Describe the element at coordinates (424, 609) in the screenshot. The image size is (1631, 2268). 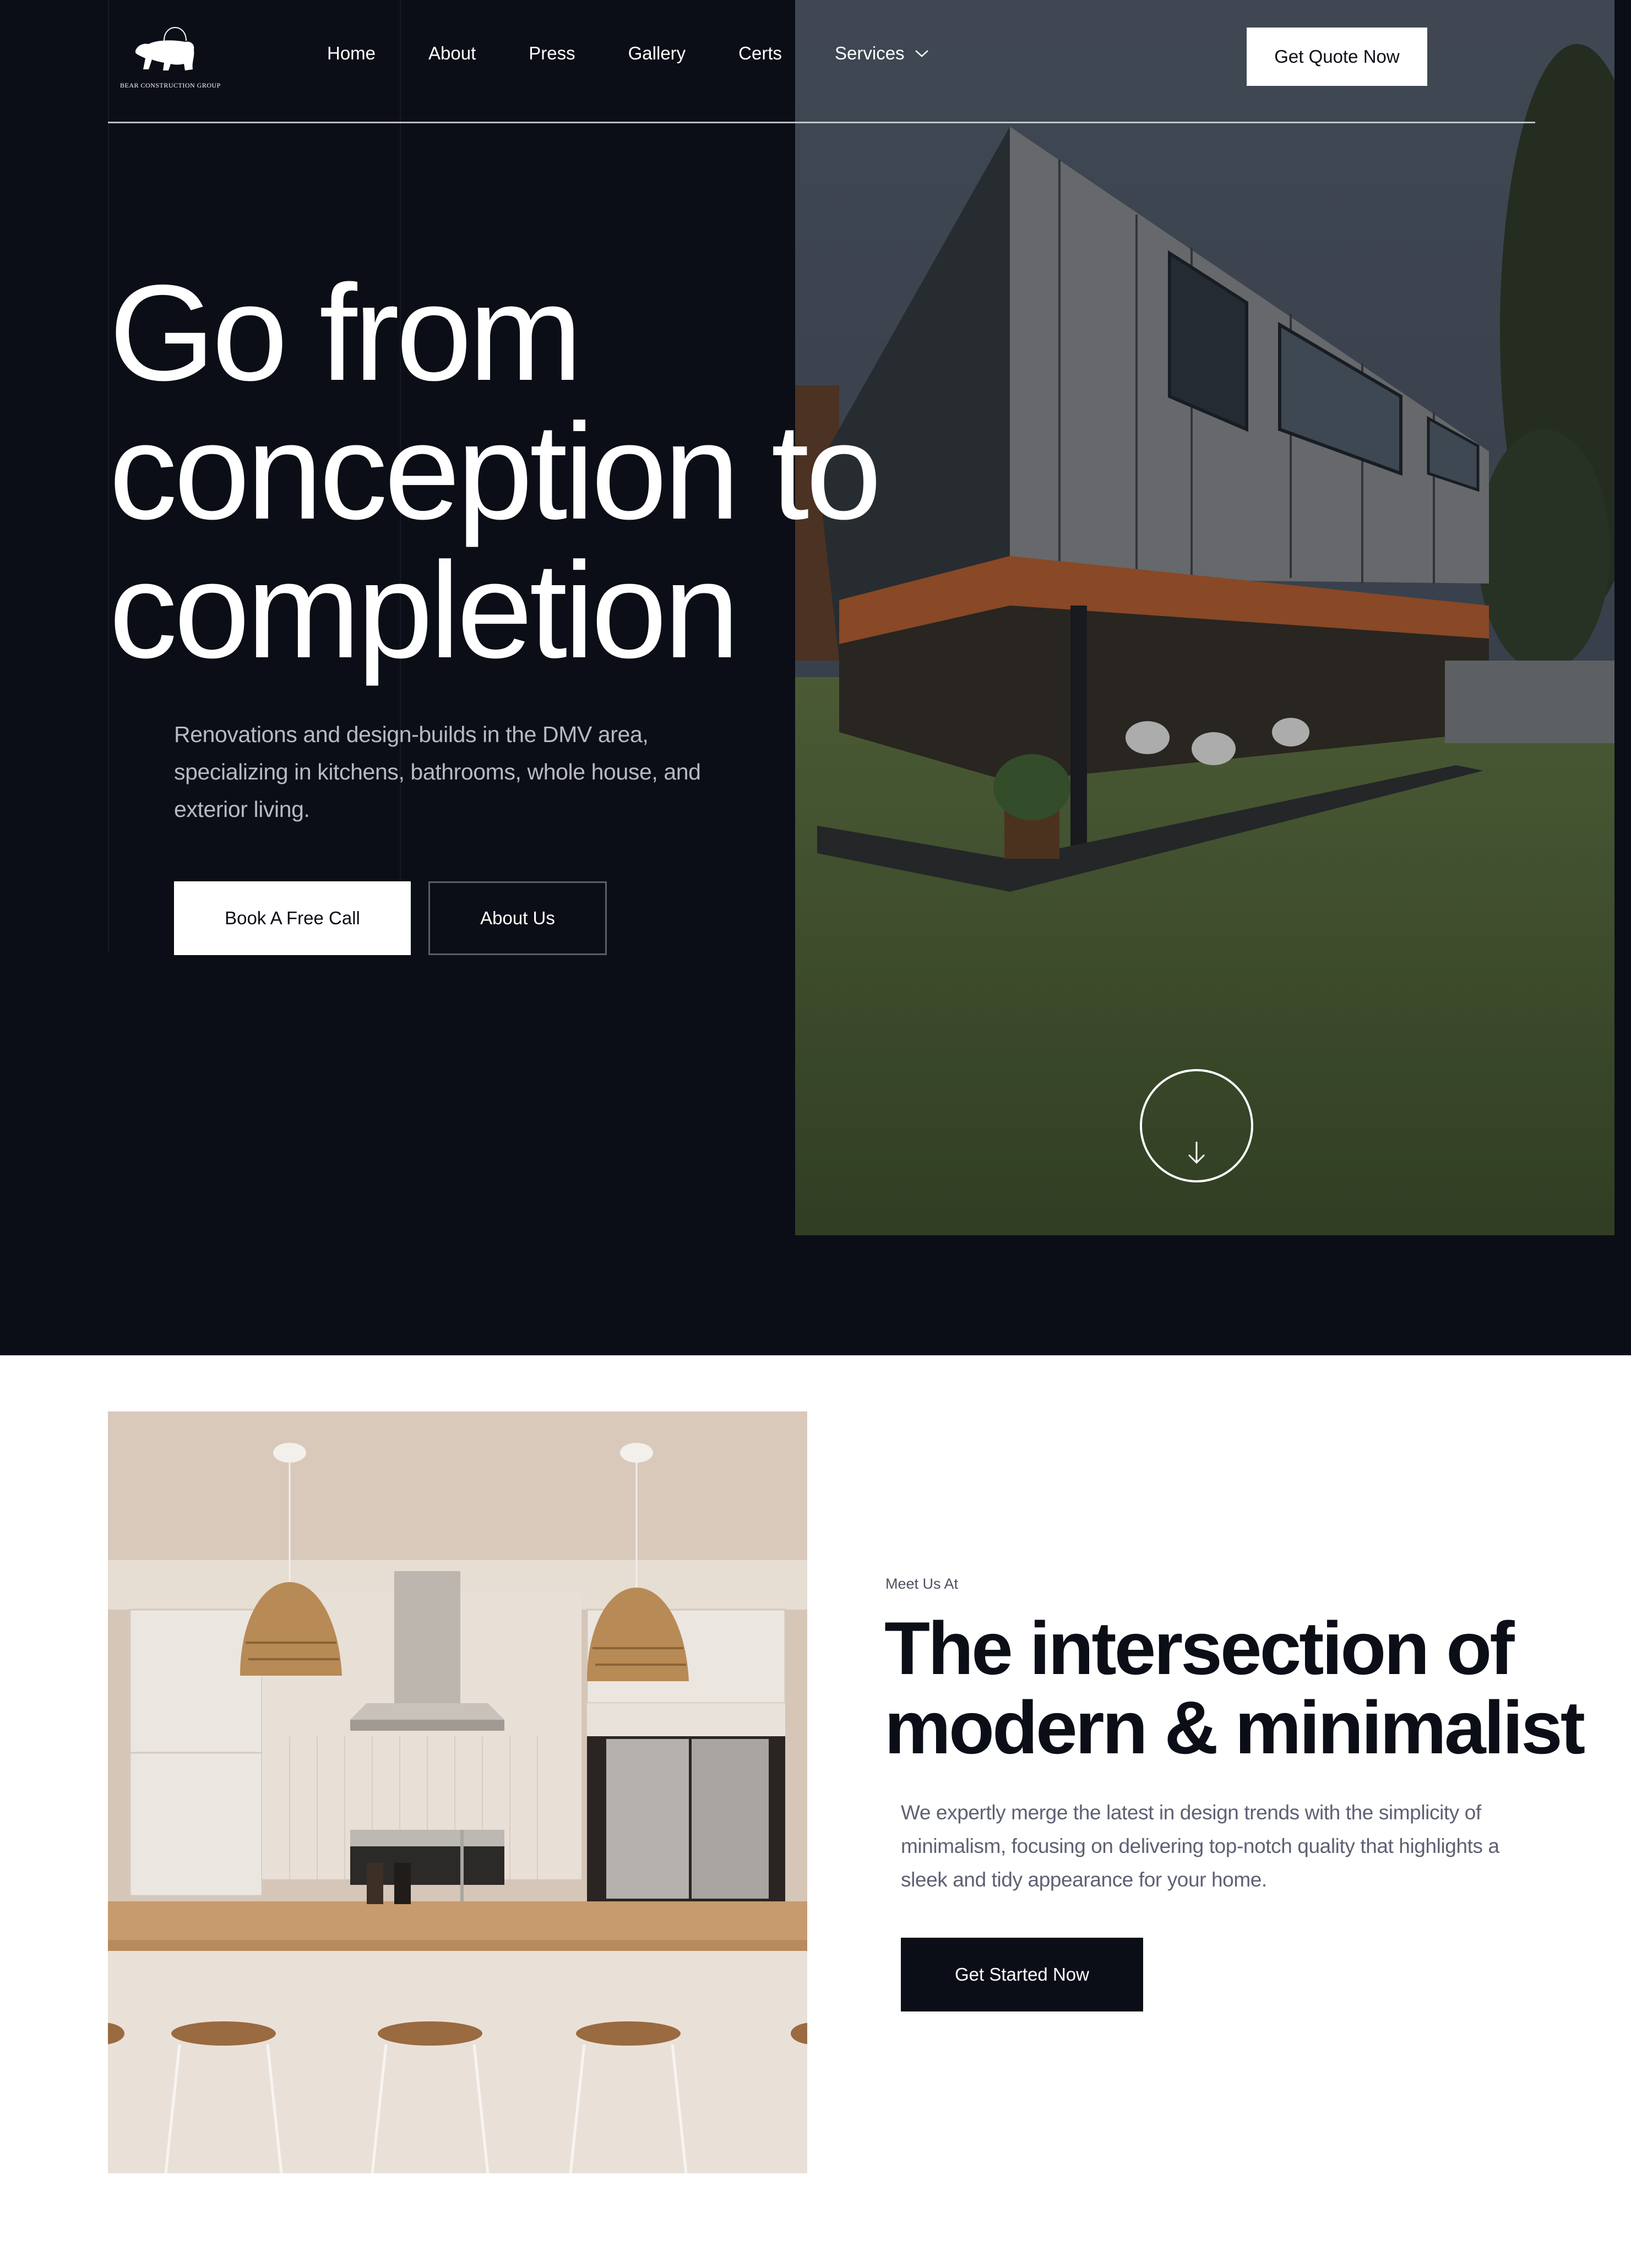
I see `hero-title-line: completion` at that location.